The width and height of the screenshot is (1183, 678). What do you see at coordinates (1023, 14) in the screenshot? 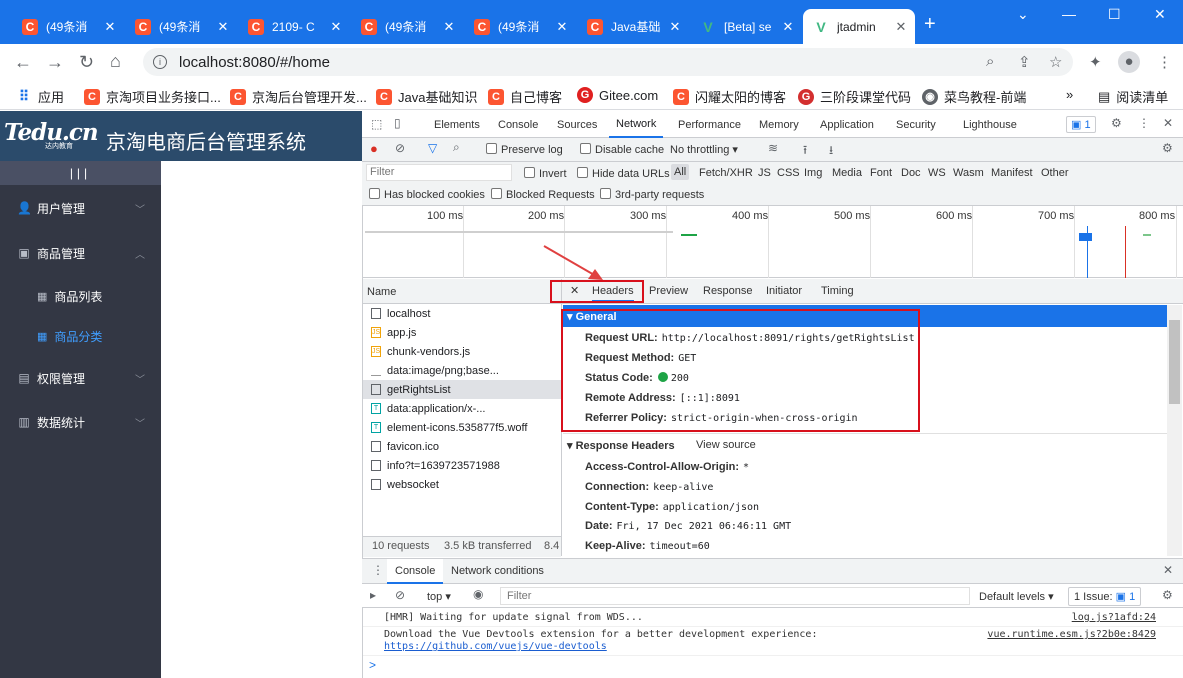
I see `chevron-down-icon: ⌄` at bounding box center [1023, 14].